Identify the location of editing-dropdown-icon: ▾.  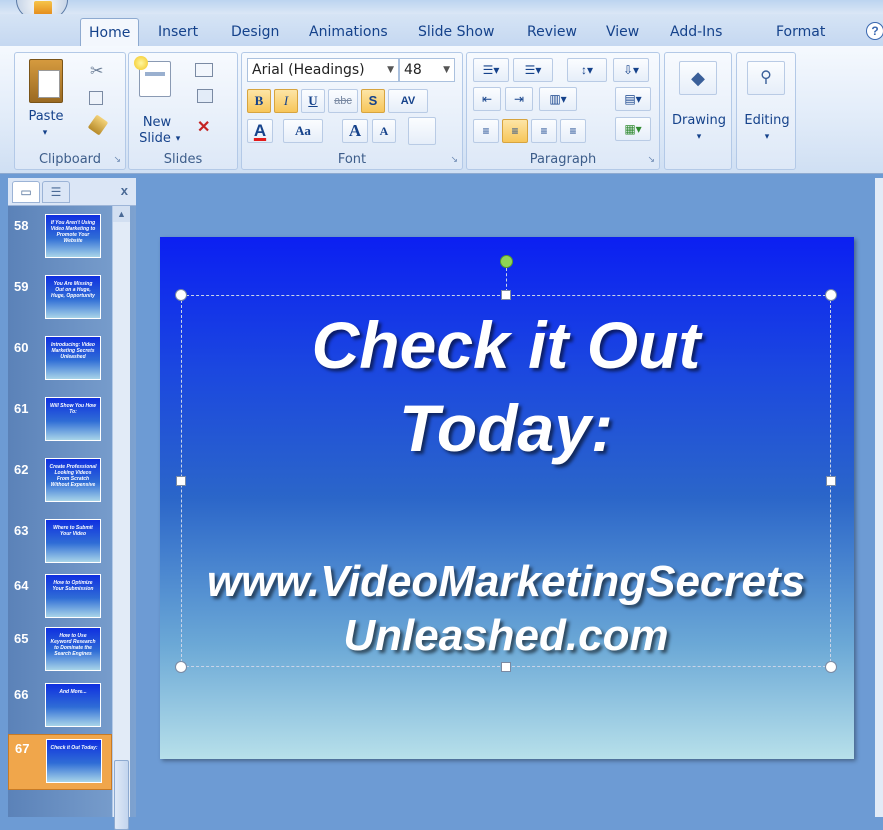
(767, 137).